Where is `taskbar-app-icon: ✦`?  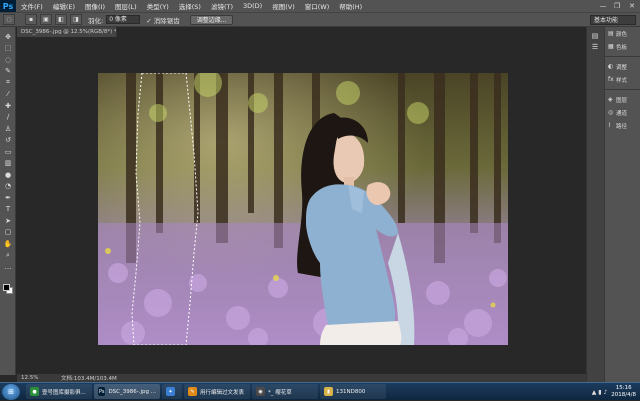 taskbar-app-icon: ✦ is located at coordinates (170, 391).